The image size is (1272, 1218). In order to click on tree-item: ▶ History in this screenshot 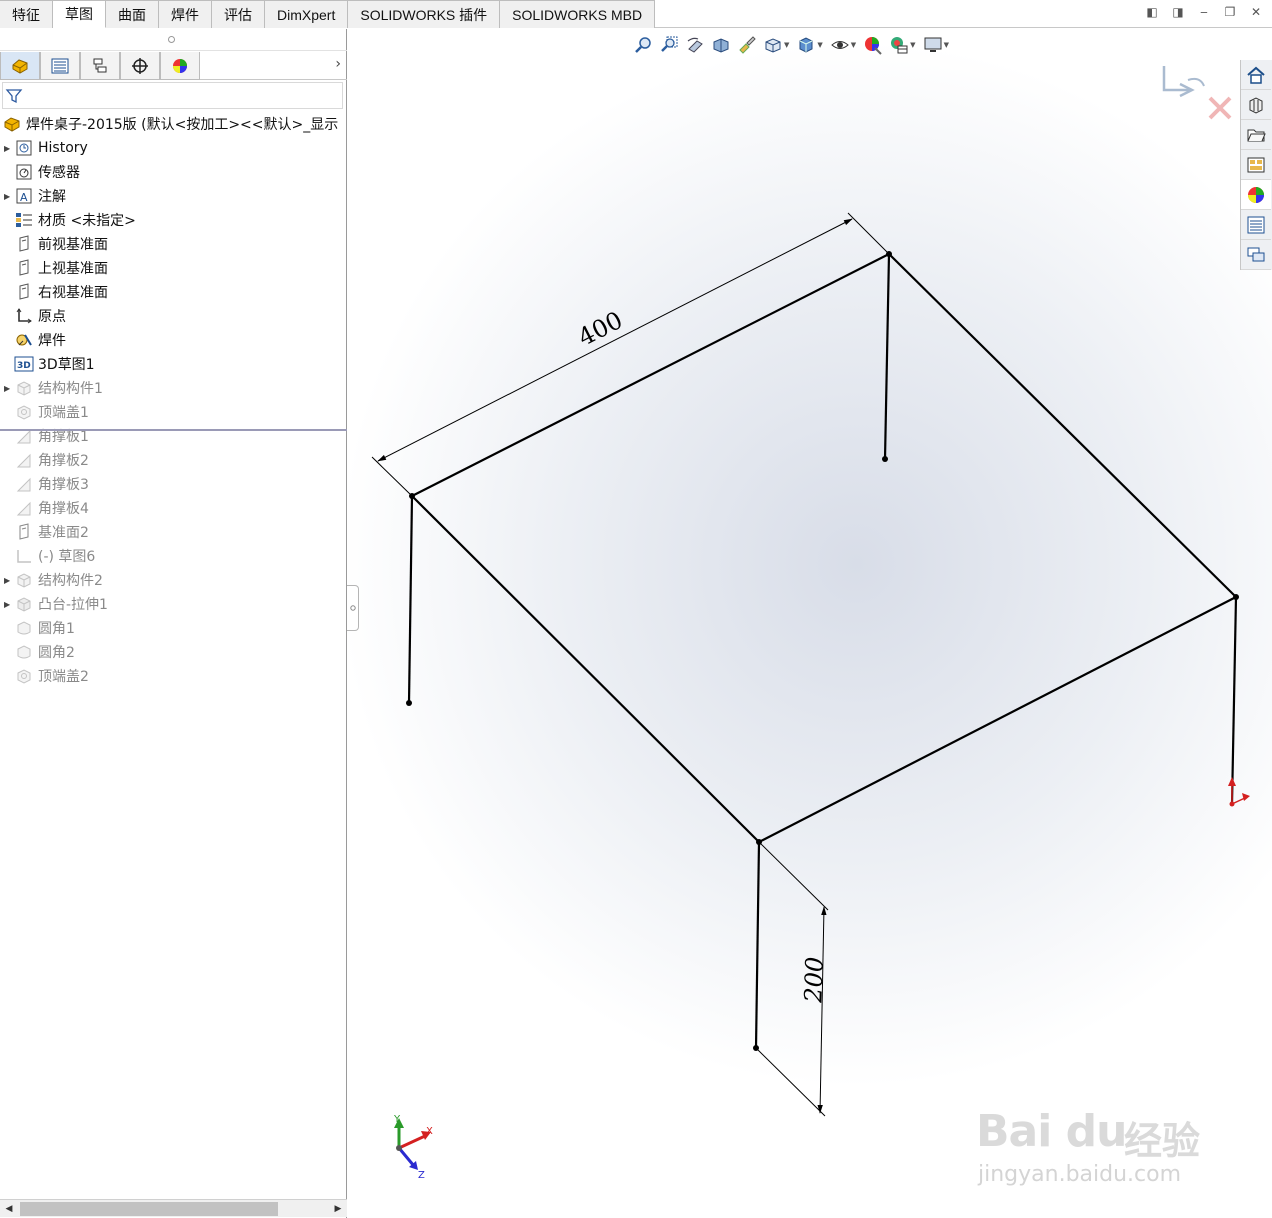, I will do `click(173, 148)`.